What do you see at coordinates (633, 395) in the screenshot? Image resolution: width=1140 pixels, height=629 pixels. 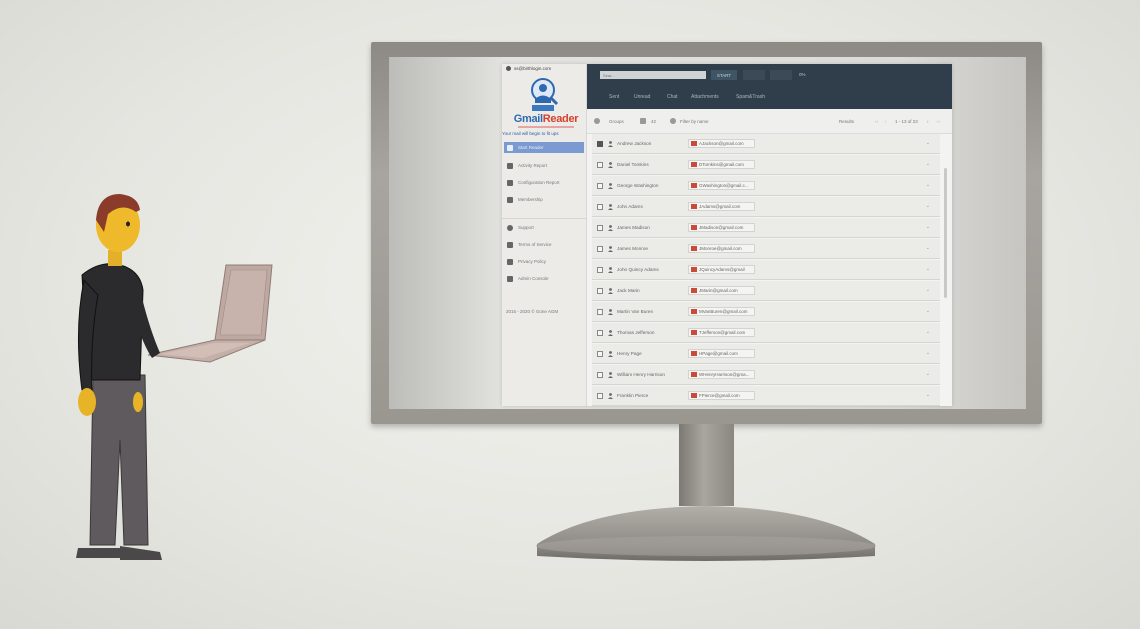 I see `contact-name: Franklin Pierce` at bounding box center [633, 395].